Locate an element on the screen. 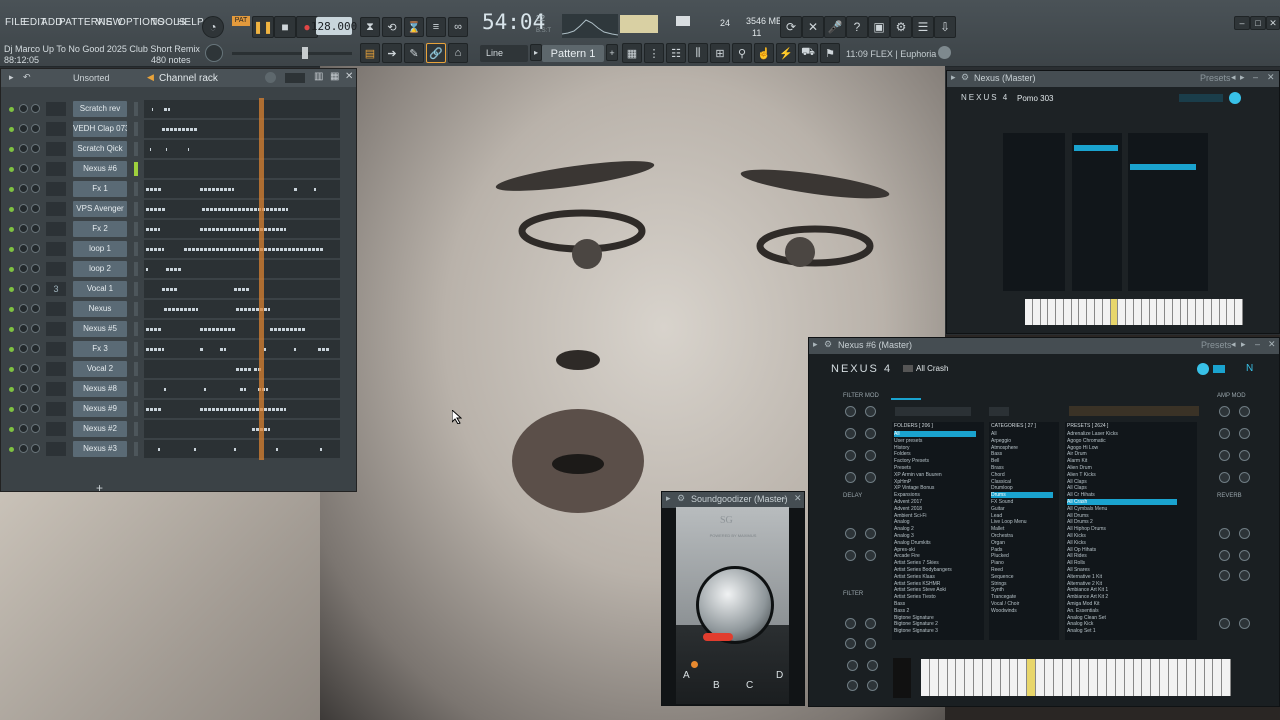 This screenshot has height=720, width=1280. list-item: Bigtone Signature is located at coordinates (935, 618).